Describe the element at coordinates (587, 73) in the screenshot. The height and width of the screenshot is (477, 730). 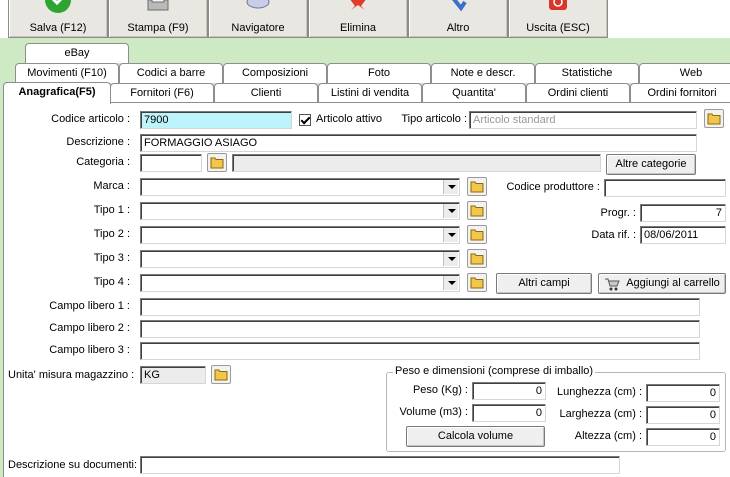
I see `tab-statistiche: Statistiche` at that location.